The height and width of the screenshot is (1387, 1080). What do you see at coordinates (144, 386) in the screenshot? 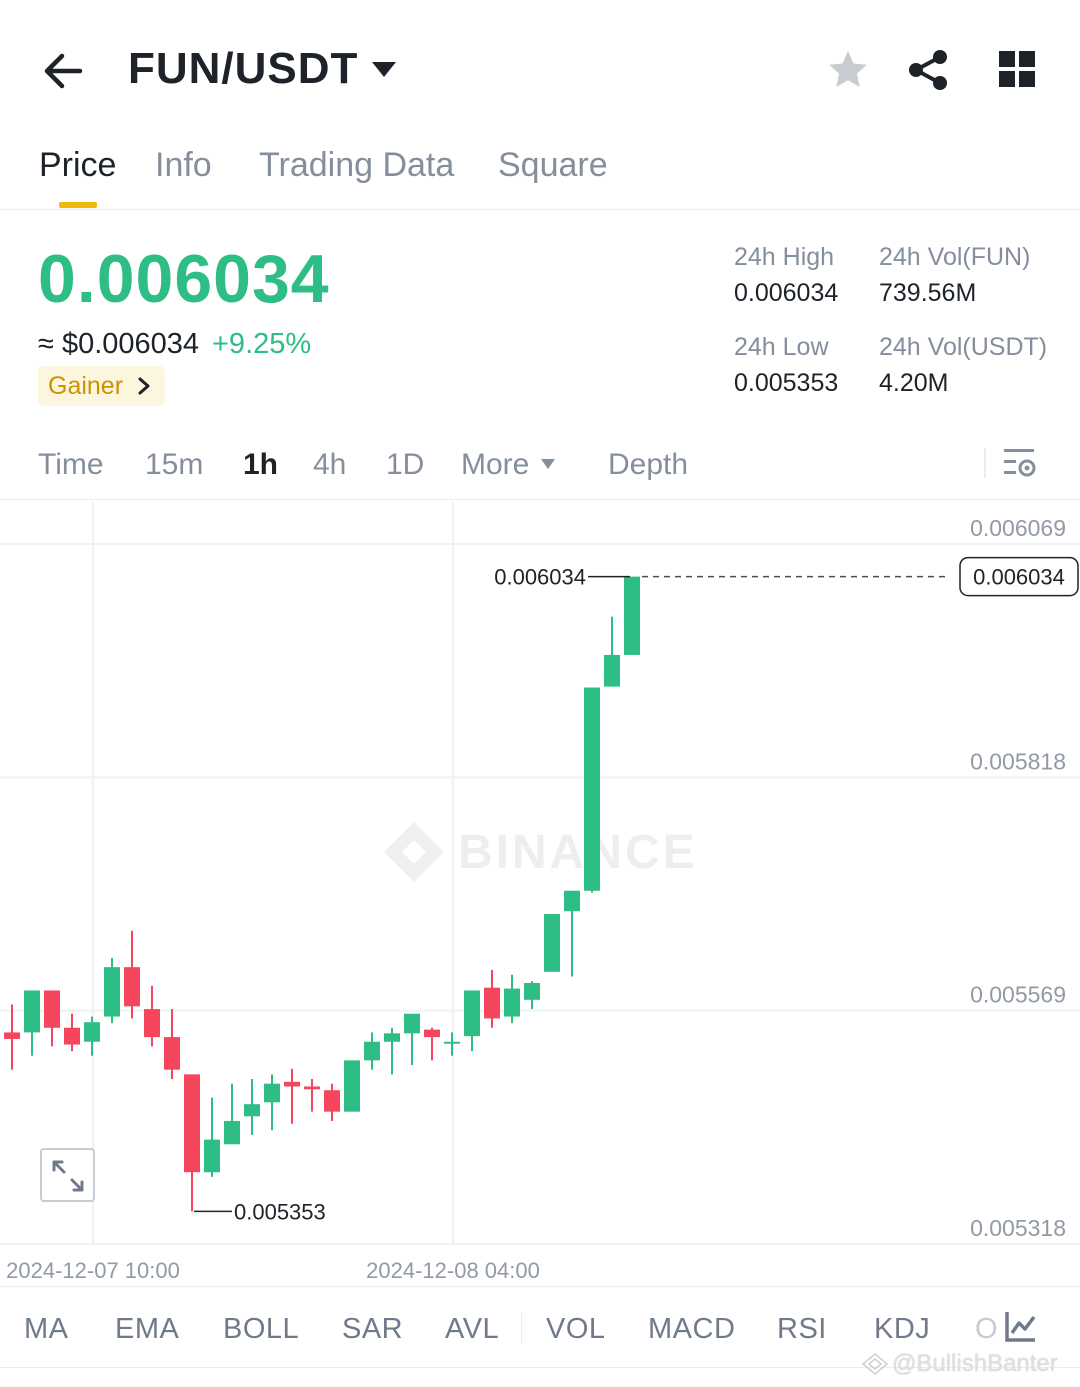
I see `chevron-right-icon` at bounding box center [144, 386].